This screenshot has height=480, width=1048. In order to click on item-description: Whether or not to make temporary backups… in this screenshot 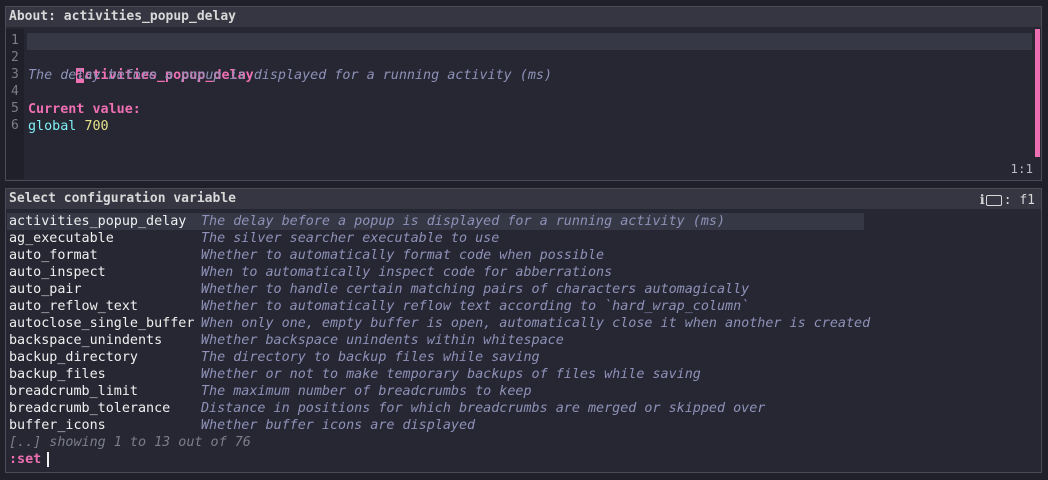, I will do `click(451, 374)`.